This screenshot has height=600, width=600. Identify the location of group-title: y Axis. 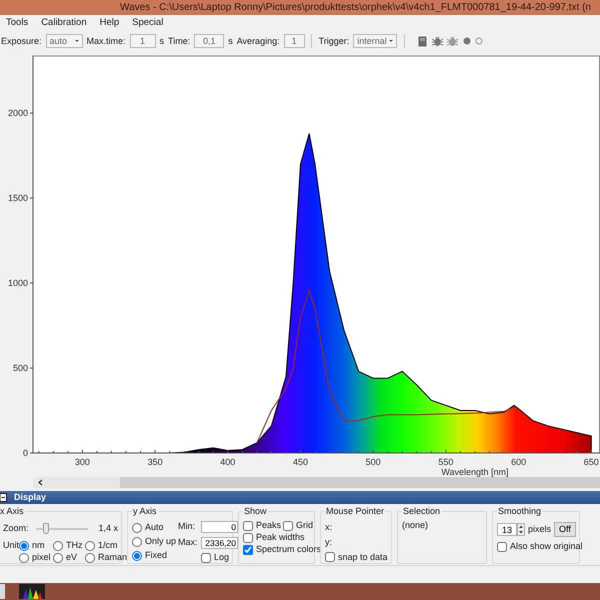
(145, 511).